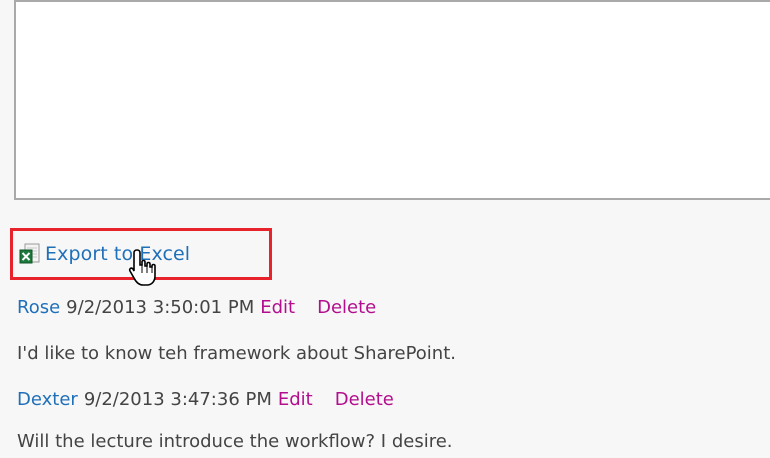 The width and height of the screenshot is (770, 458). Describe the element at coordinates (30, 254) in the screenshot. I see `excel-icon` at that location.